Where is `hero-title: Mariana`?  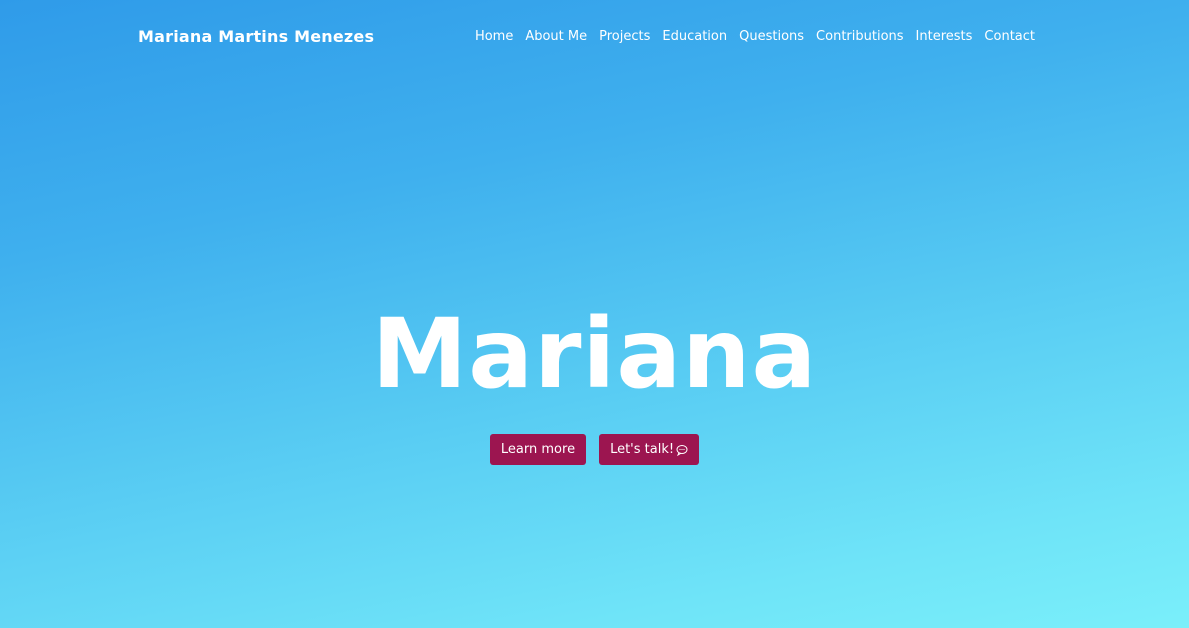
hero-title: Mariana is located at coordinates (594, 354).